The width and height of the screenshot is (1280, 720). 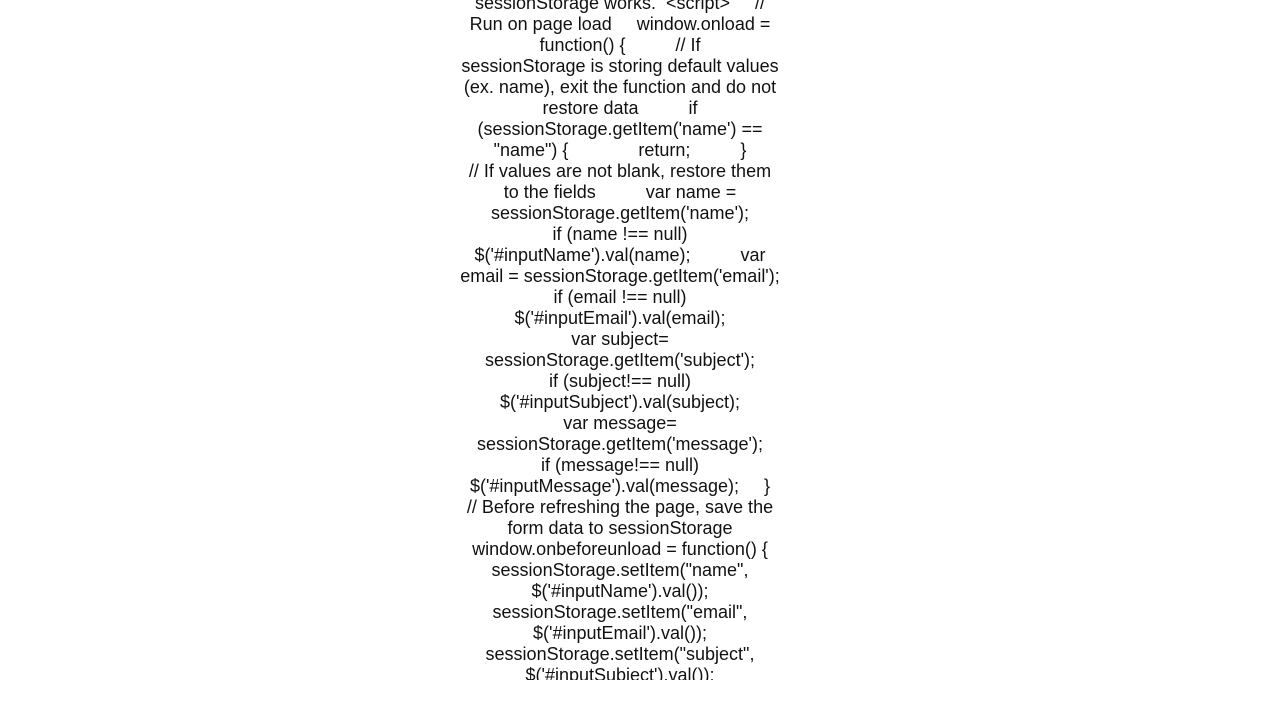 What do you see at coordinates (620, 612) in the screenshot?
I see `text-line: sessionStorage.setItem("email",` at bounding box center [620, 612].